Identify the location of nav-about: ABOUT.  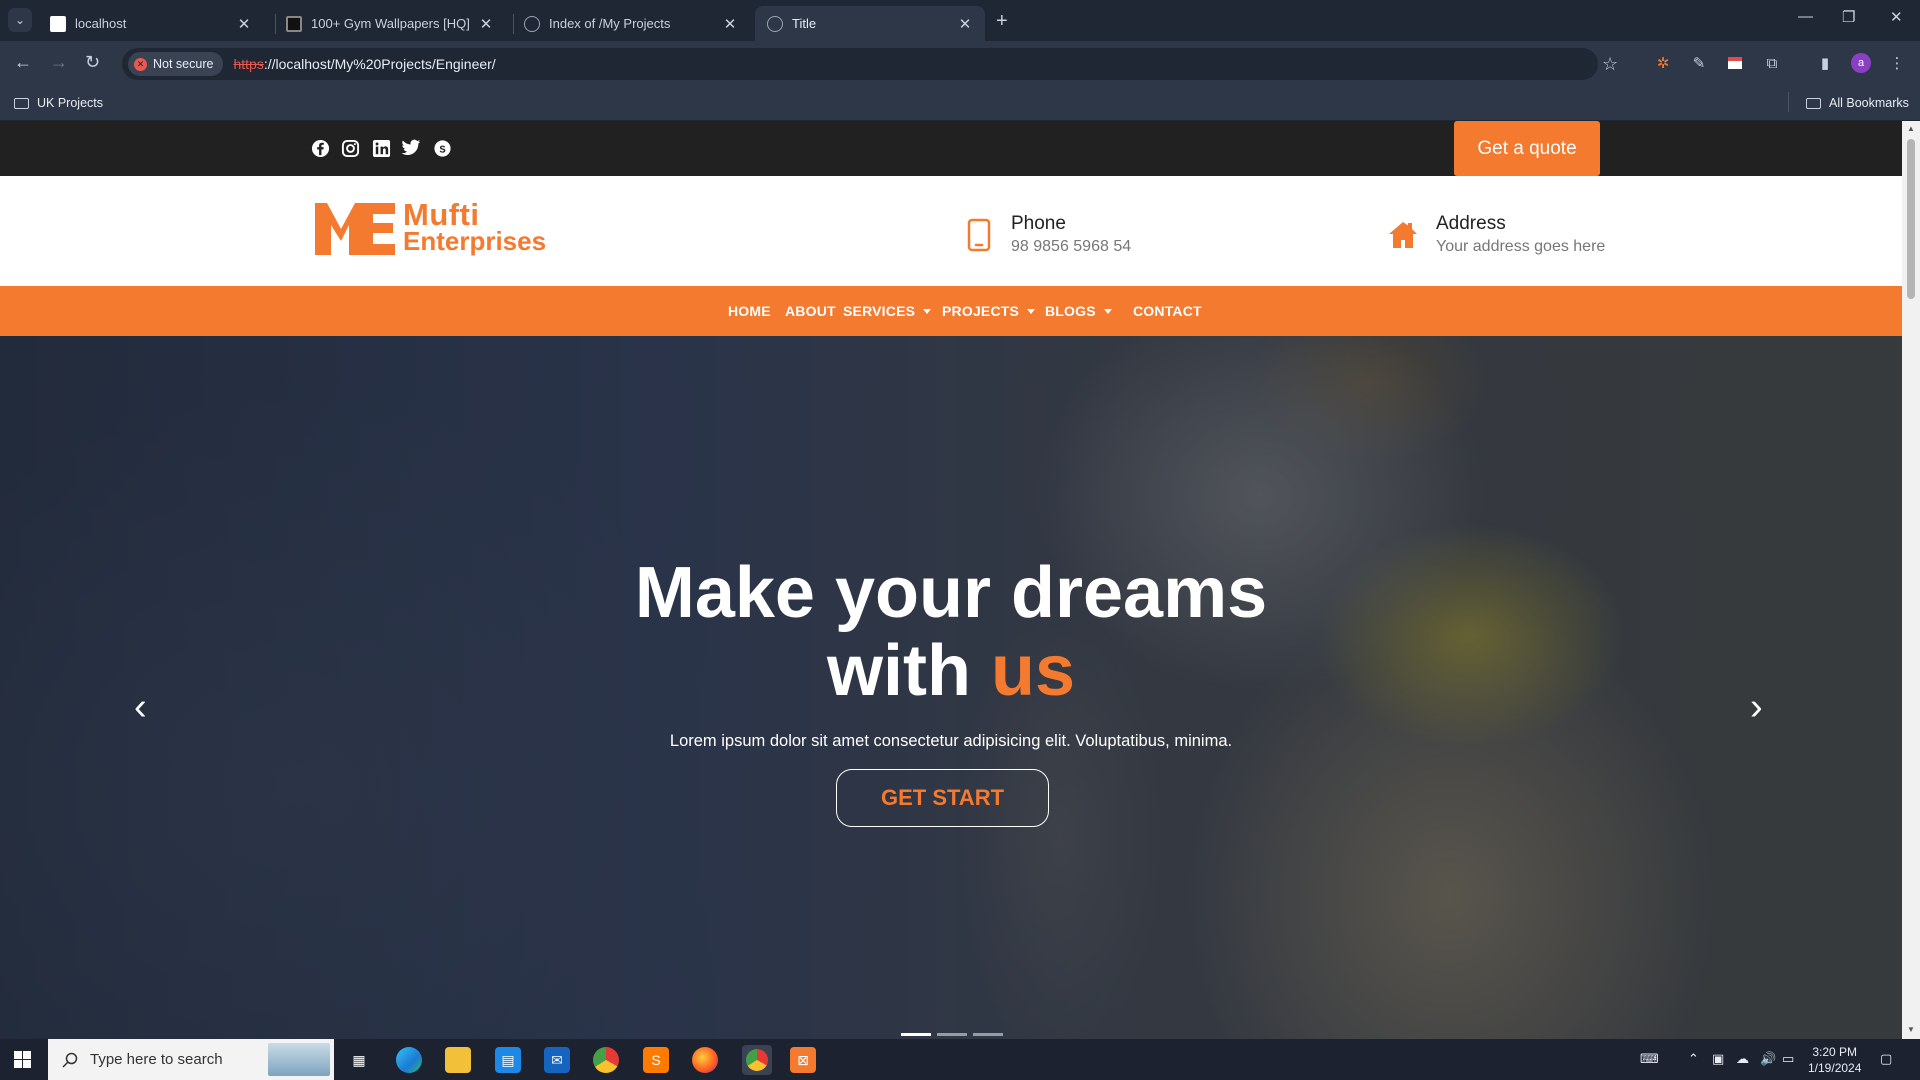
(810, 311).